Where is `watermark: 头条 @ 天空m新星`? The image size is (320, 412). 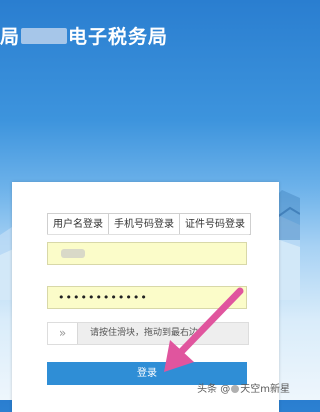
watermark: 头条 @ 天空m新星 is located at coordinates (243, 389).